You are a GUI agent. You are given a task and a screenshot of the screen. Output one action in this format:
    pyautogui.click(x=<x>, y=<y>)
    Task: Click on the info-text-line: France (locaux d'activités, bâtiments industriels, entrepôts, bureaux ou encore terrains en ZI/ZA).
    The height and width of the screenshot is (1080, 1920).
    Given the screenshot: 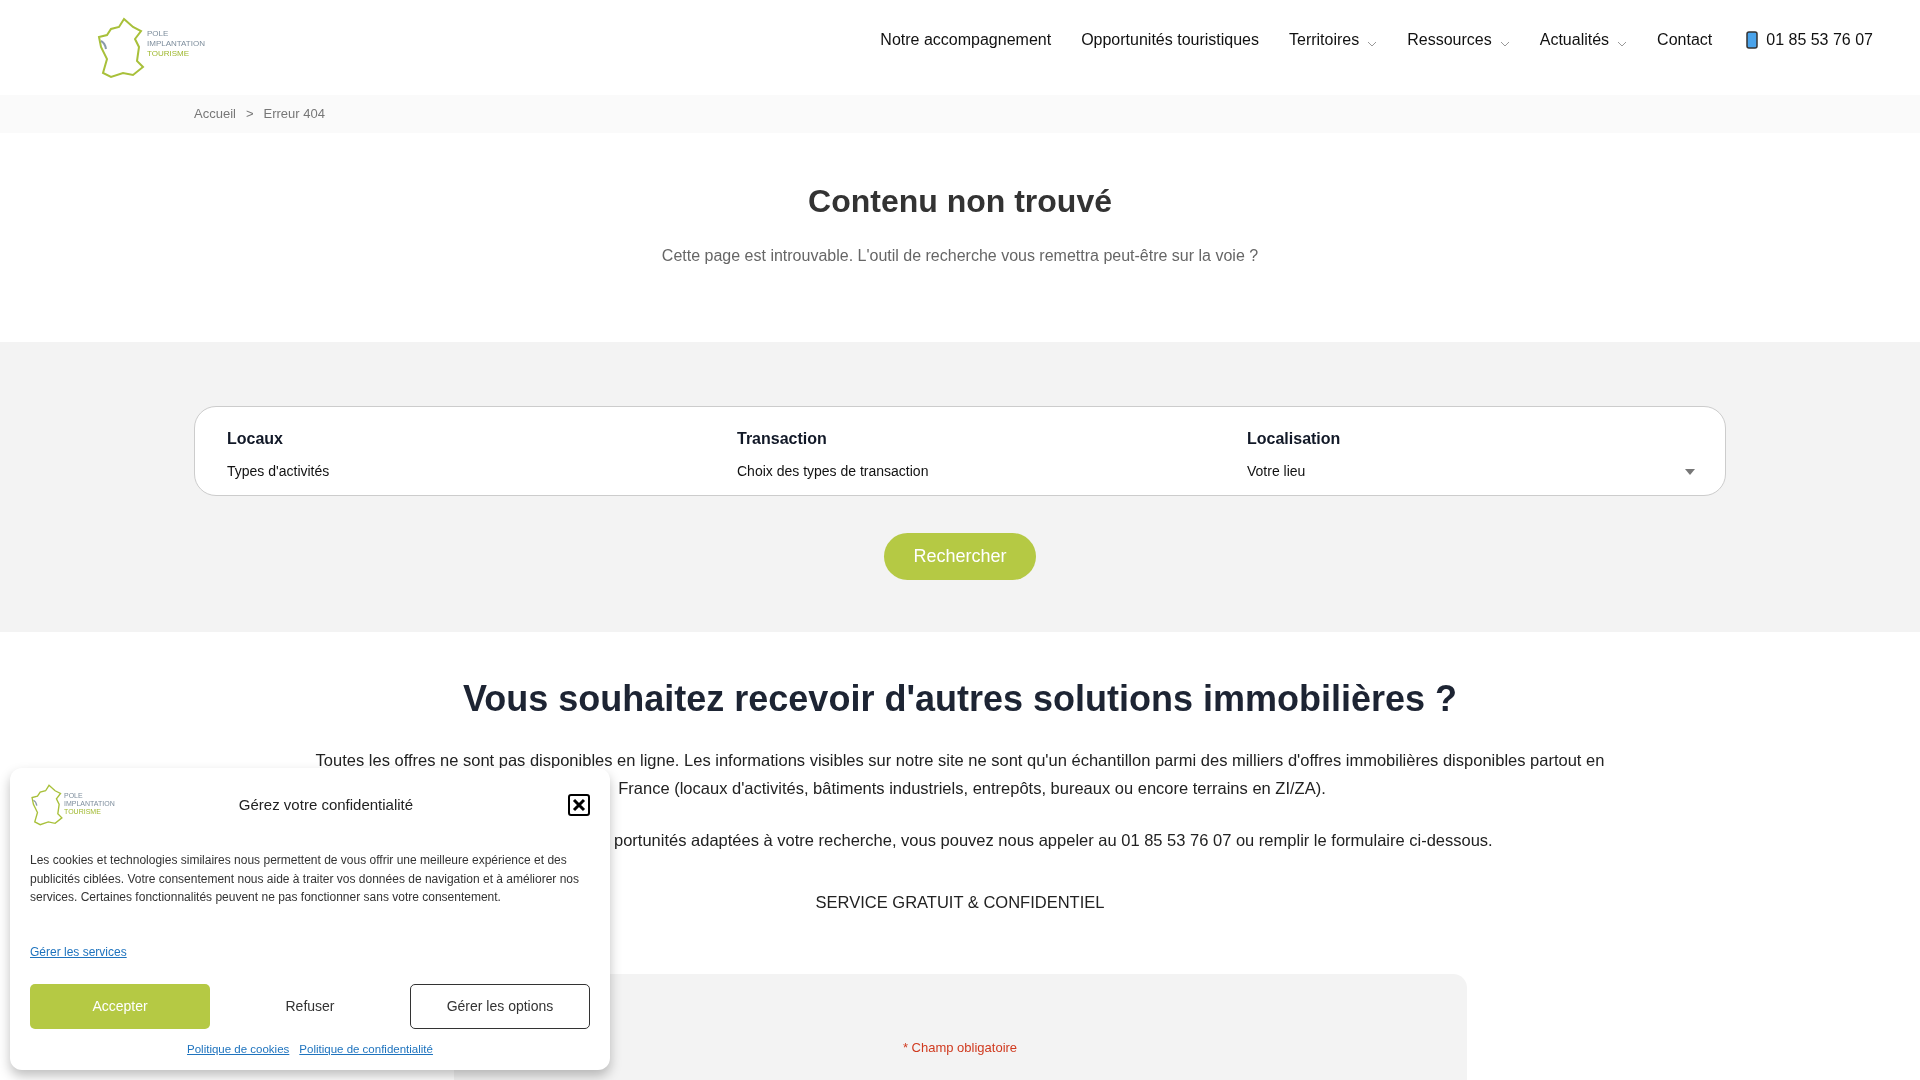 What is the action you would take?
    pyautogui.click(x=972, y=788)
    